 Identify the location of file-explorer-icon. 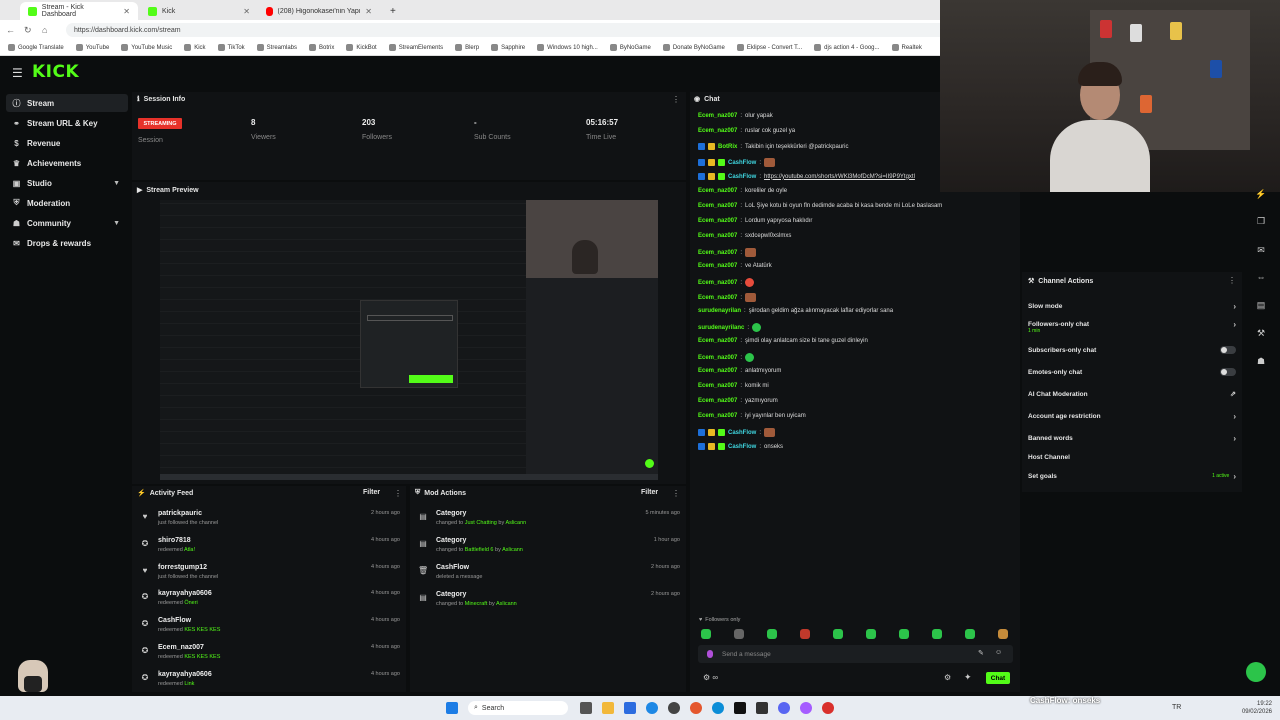
(608, 708).